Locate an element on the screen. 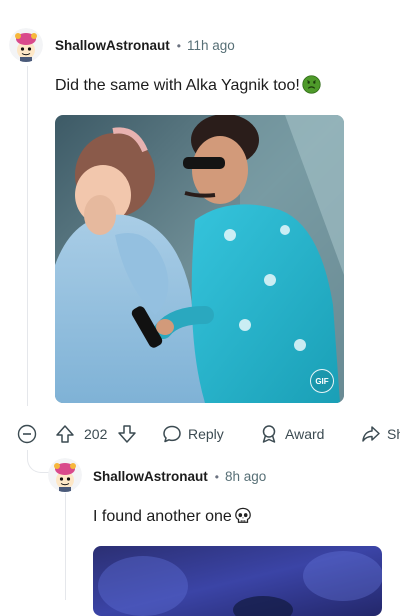 This screenshot has height=616, width=400. comment-header: ShallowAstronaut • 11h ago is located at coordinates (145, 45).